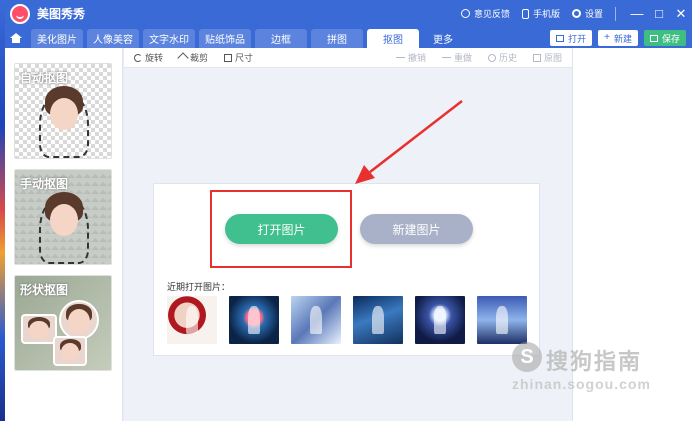 Image resolution: width=692 pixels, height=421 pixels. I want to click on tab-cutout: 抠图, so click(393, 38).